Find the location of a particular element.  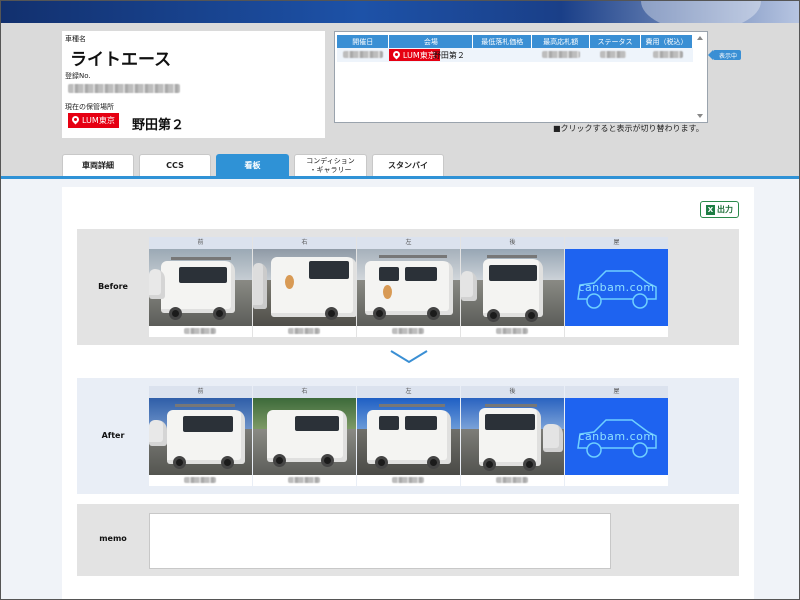

photo-before-rear: 後 is located at coordinates (512, 287).